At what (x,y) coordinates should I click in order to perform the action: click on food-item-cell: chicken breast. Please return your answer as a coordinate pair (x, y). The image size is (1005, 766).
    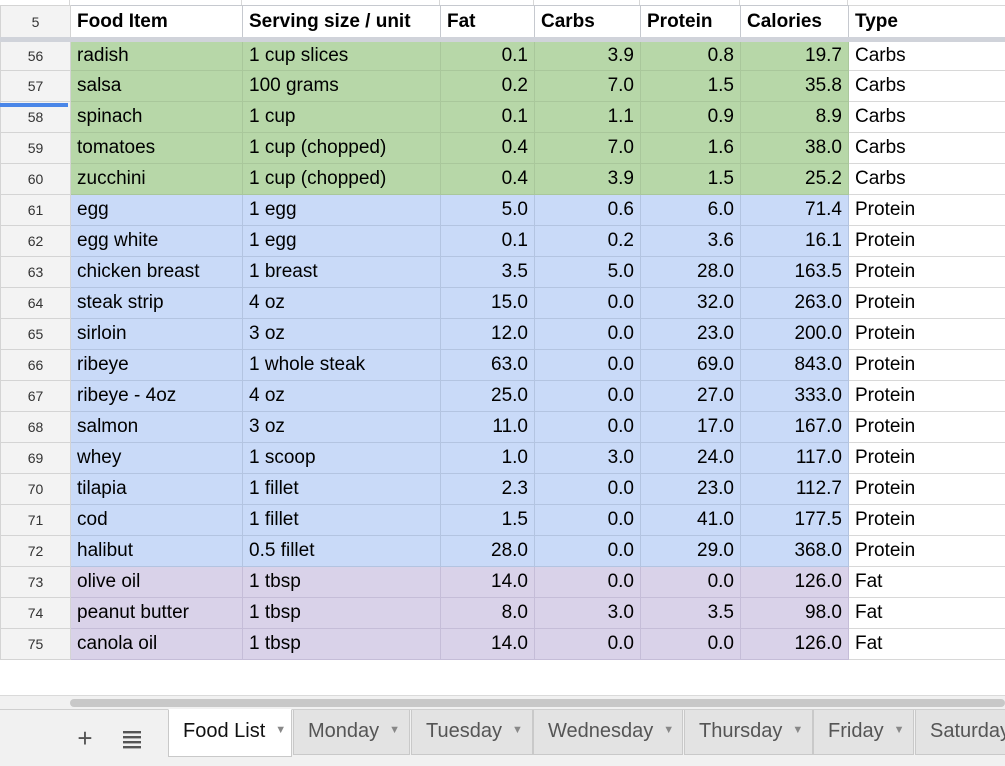
    Looking at the image, I should click on (157, 272).